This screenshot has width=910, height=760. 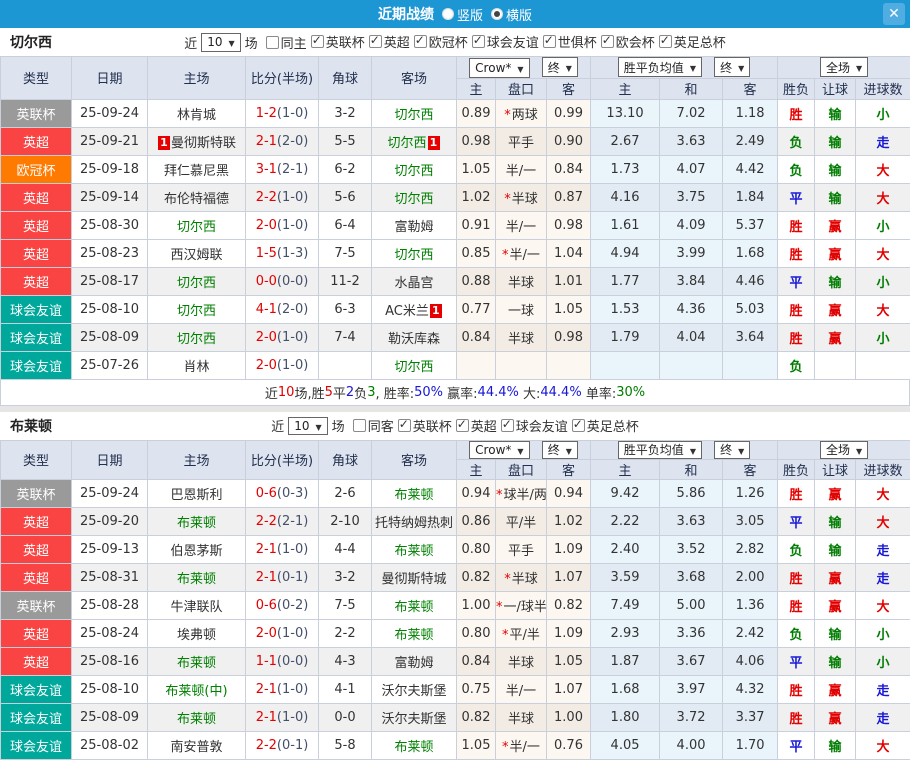 What do you see at coordinates (476, 746) in the screenshot?
I see `odds-home-value: 1.05` at bounding box center [476, 746].